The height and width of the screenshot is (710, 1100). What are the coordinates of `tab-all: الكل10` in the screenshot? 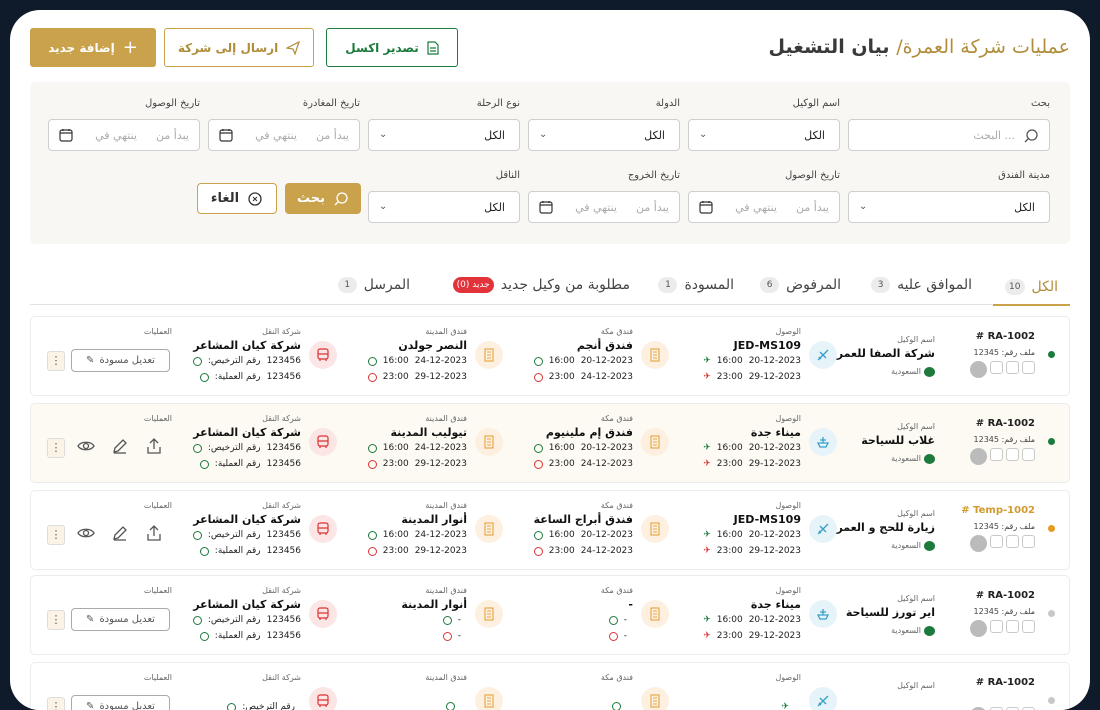 It's located at (1031, 288).